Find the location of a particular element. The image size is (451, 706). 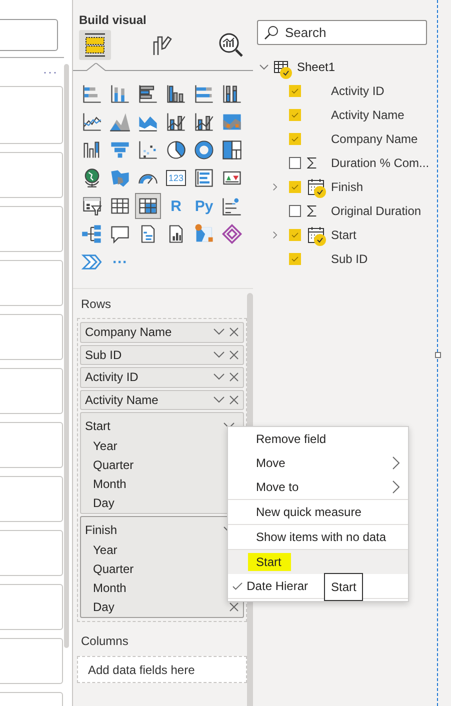

drop-field: Add data fields here is located at coordinates (162, 669).